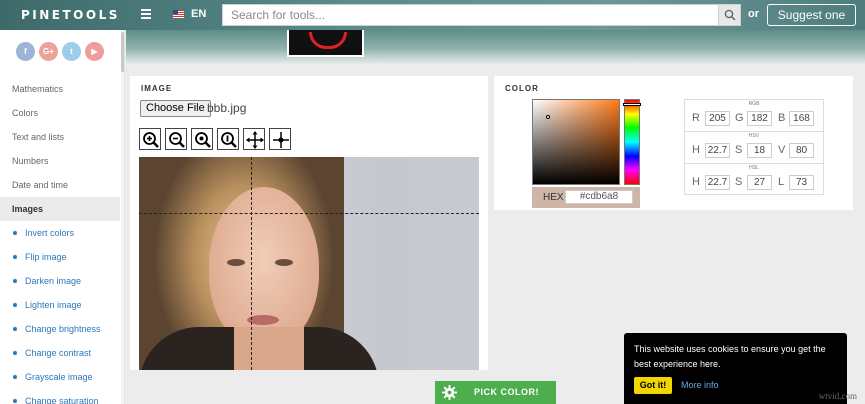 The width and height of the screenshot is (865, 404). Describe the element at coordinates (60, 89) in the screenshot. I see `sidebar-item-mathematics: Mathematics` at that location.